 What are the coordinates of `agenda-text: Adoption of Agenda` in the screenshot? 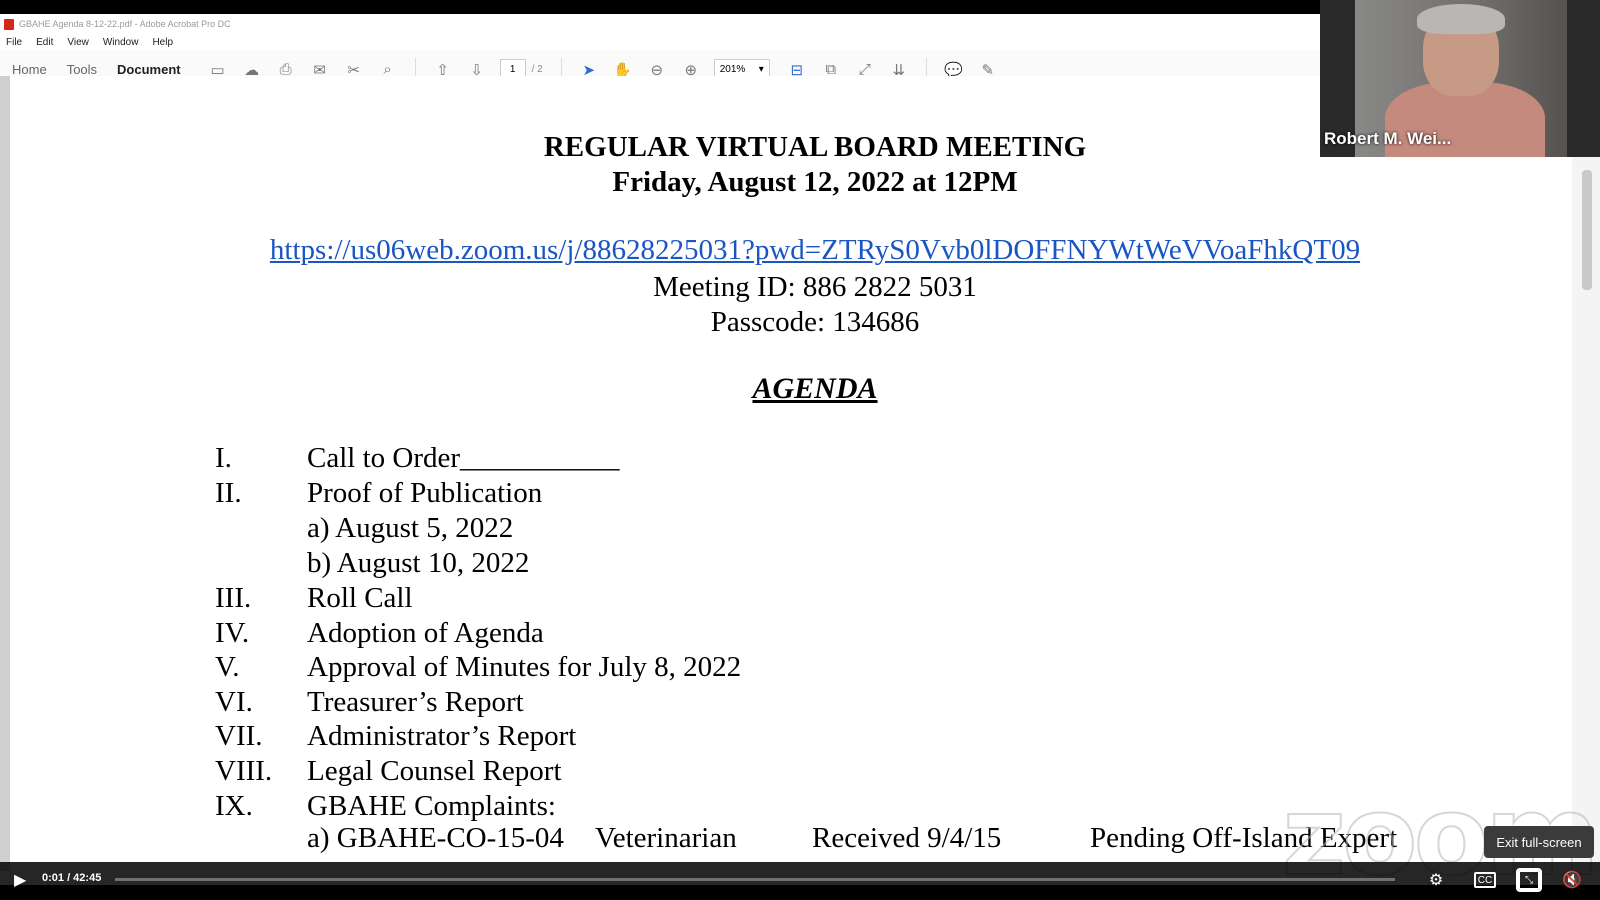 It's located at (425, 633).